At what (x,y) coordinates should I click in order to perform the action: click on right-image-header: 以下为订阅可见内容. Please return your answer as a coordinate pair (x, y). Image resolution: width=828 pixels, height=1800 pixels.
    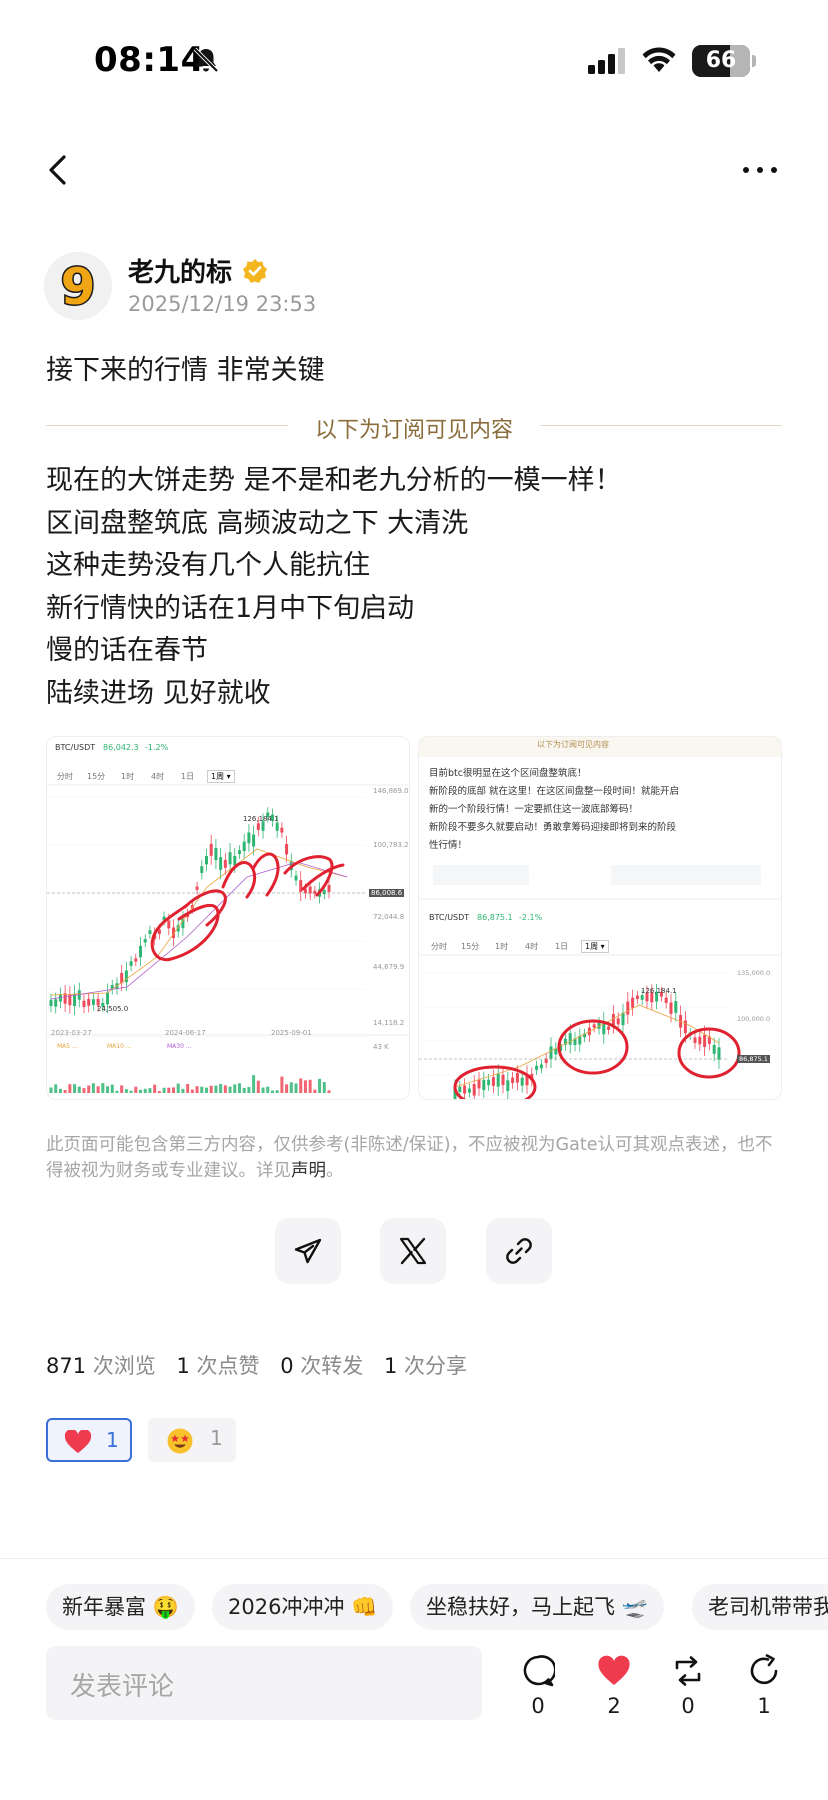
    Looking at the image, I should click on (573, 744).